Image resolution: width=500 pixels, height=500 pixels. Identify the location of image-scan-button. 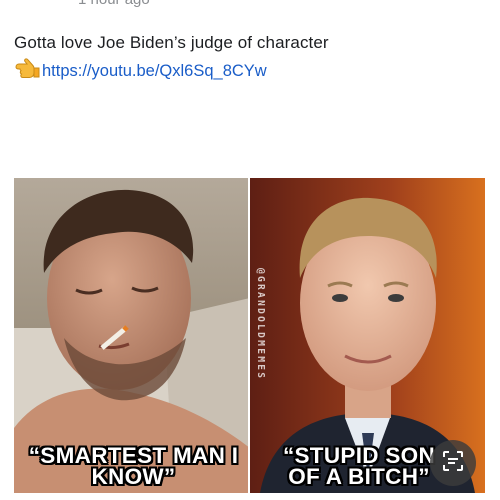
(453, 463).